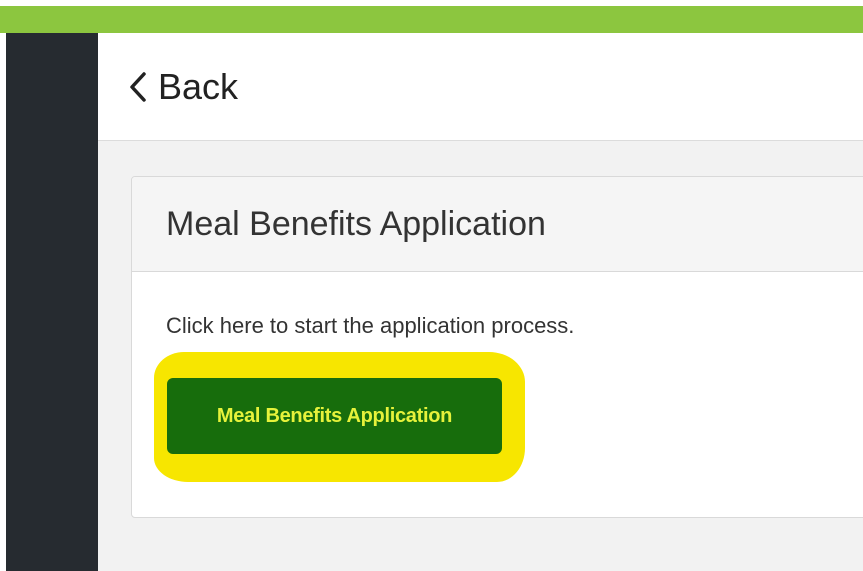  Describe the element at coordinates (52, 302) in the screenshot. I see `sidebar` at that location.